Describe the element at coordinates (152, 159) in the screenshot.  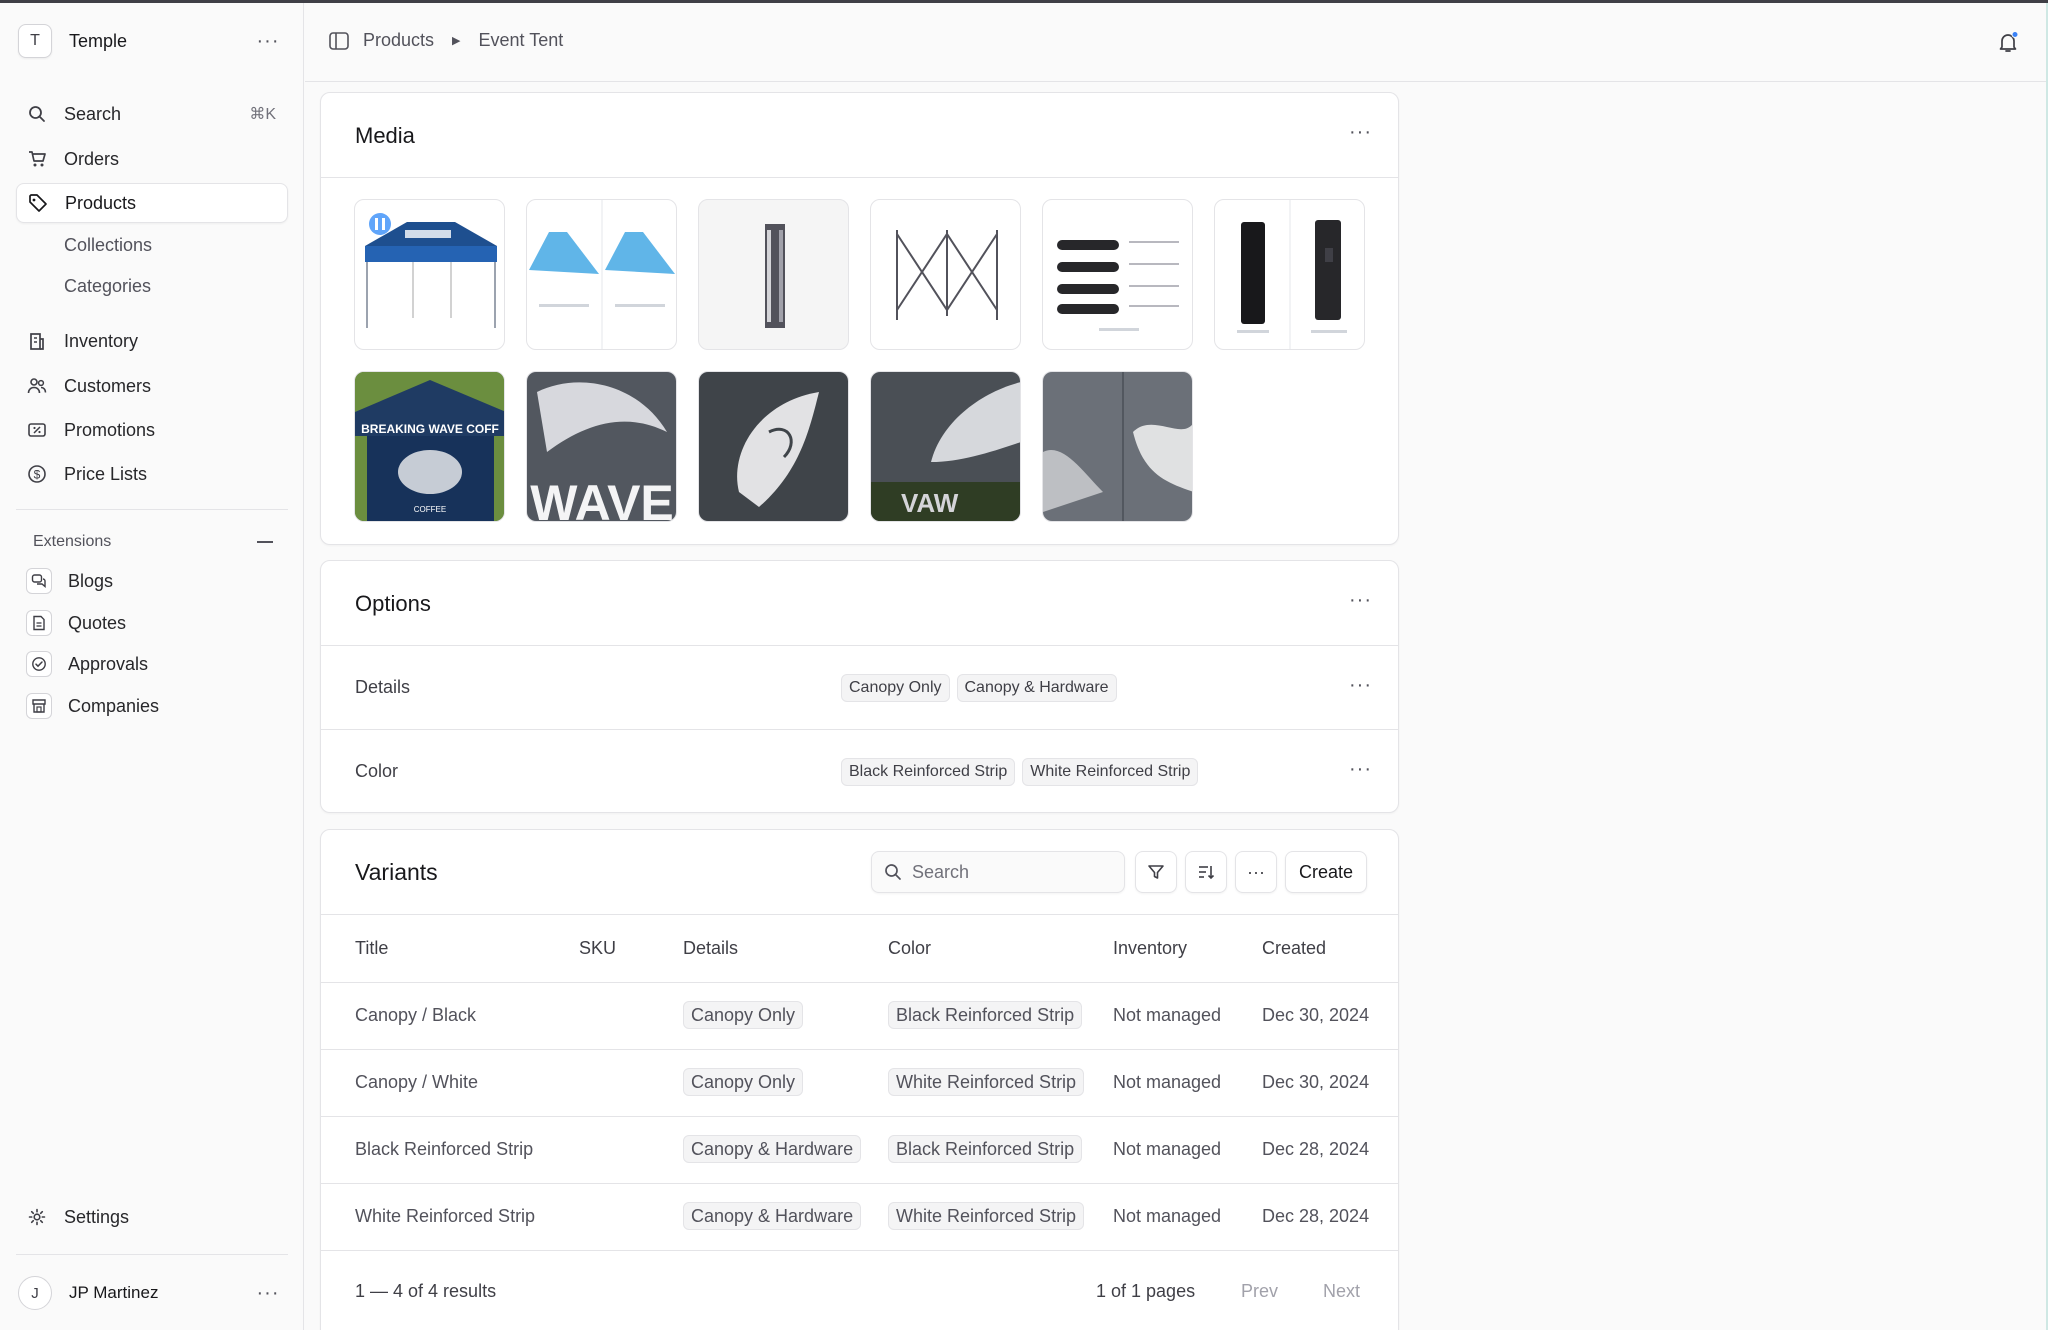
I see `sidebar-item-orders: Orders` at that location.